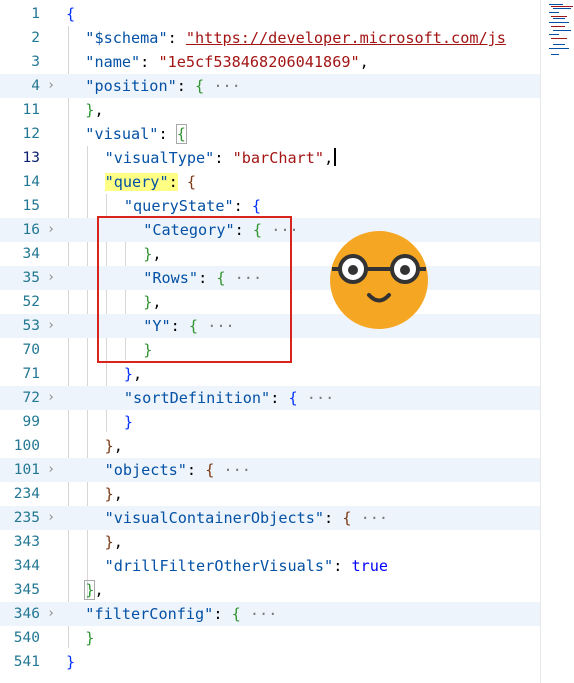  I want to click on line-number: 53, so click(31, 326).